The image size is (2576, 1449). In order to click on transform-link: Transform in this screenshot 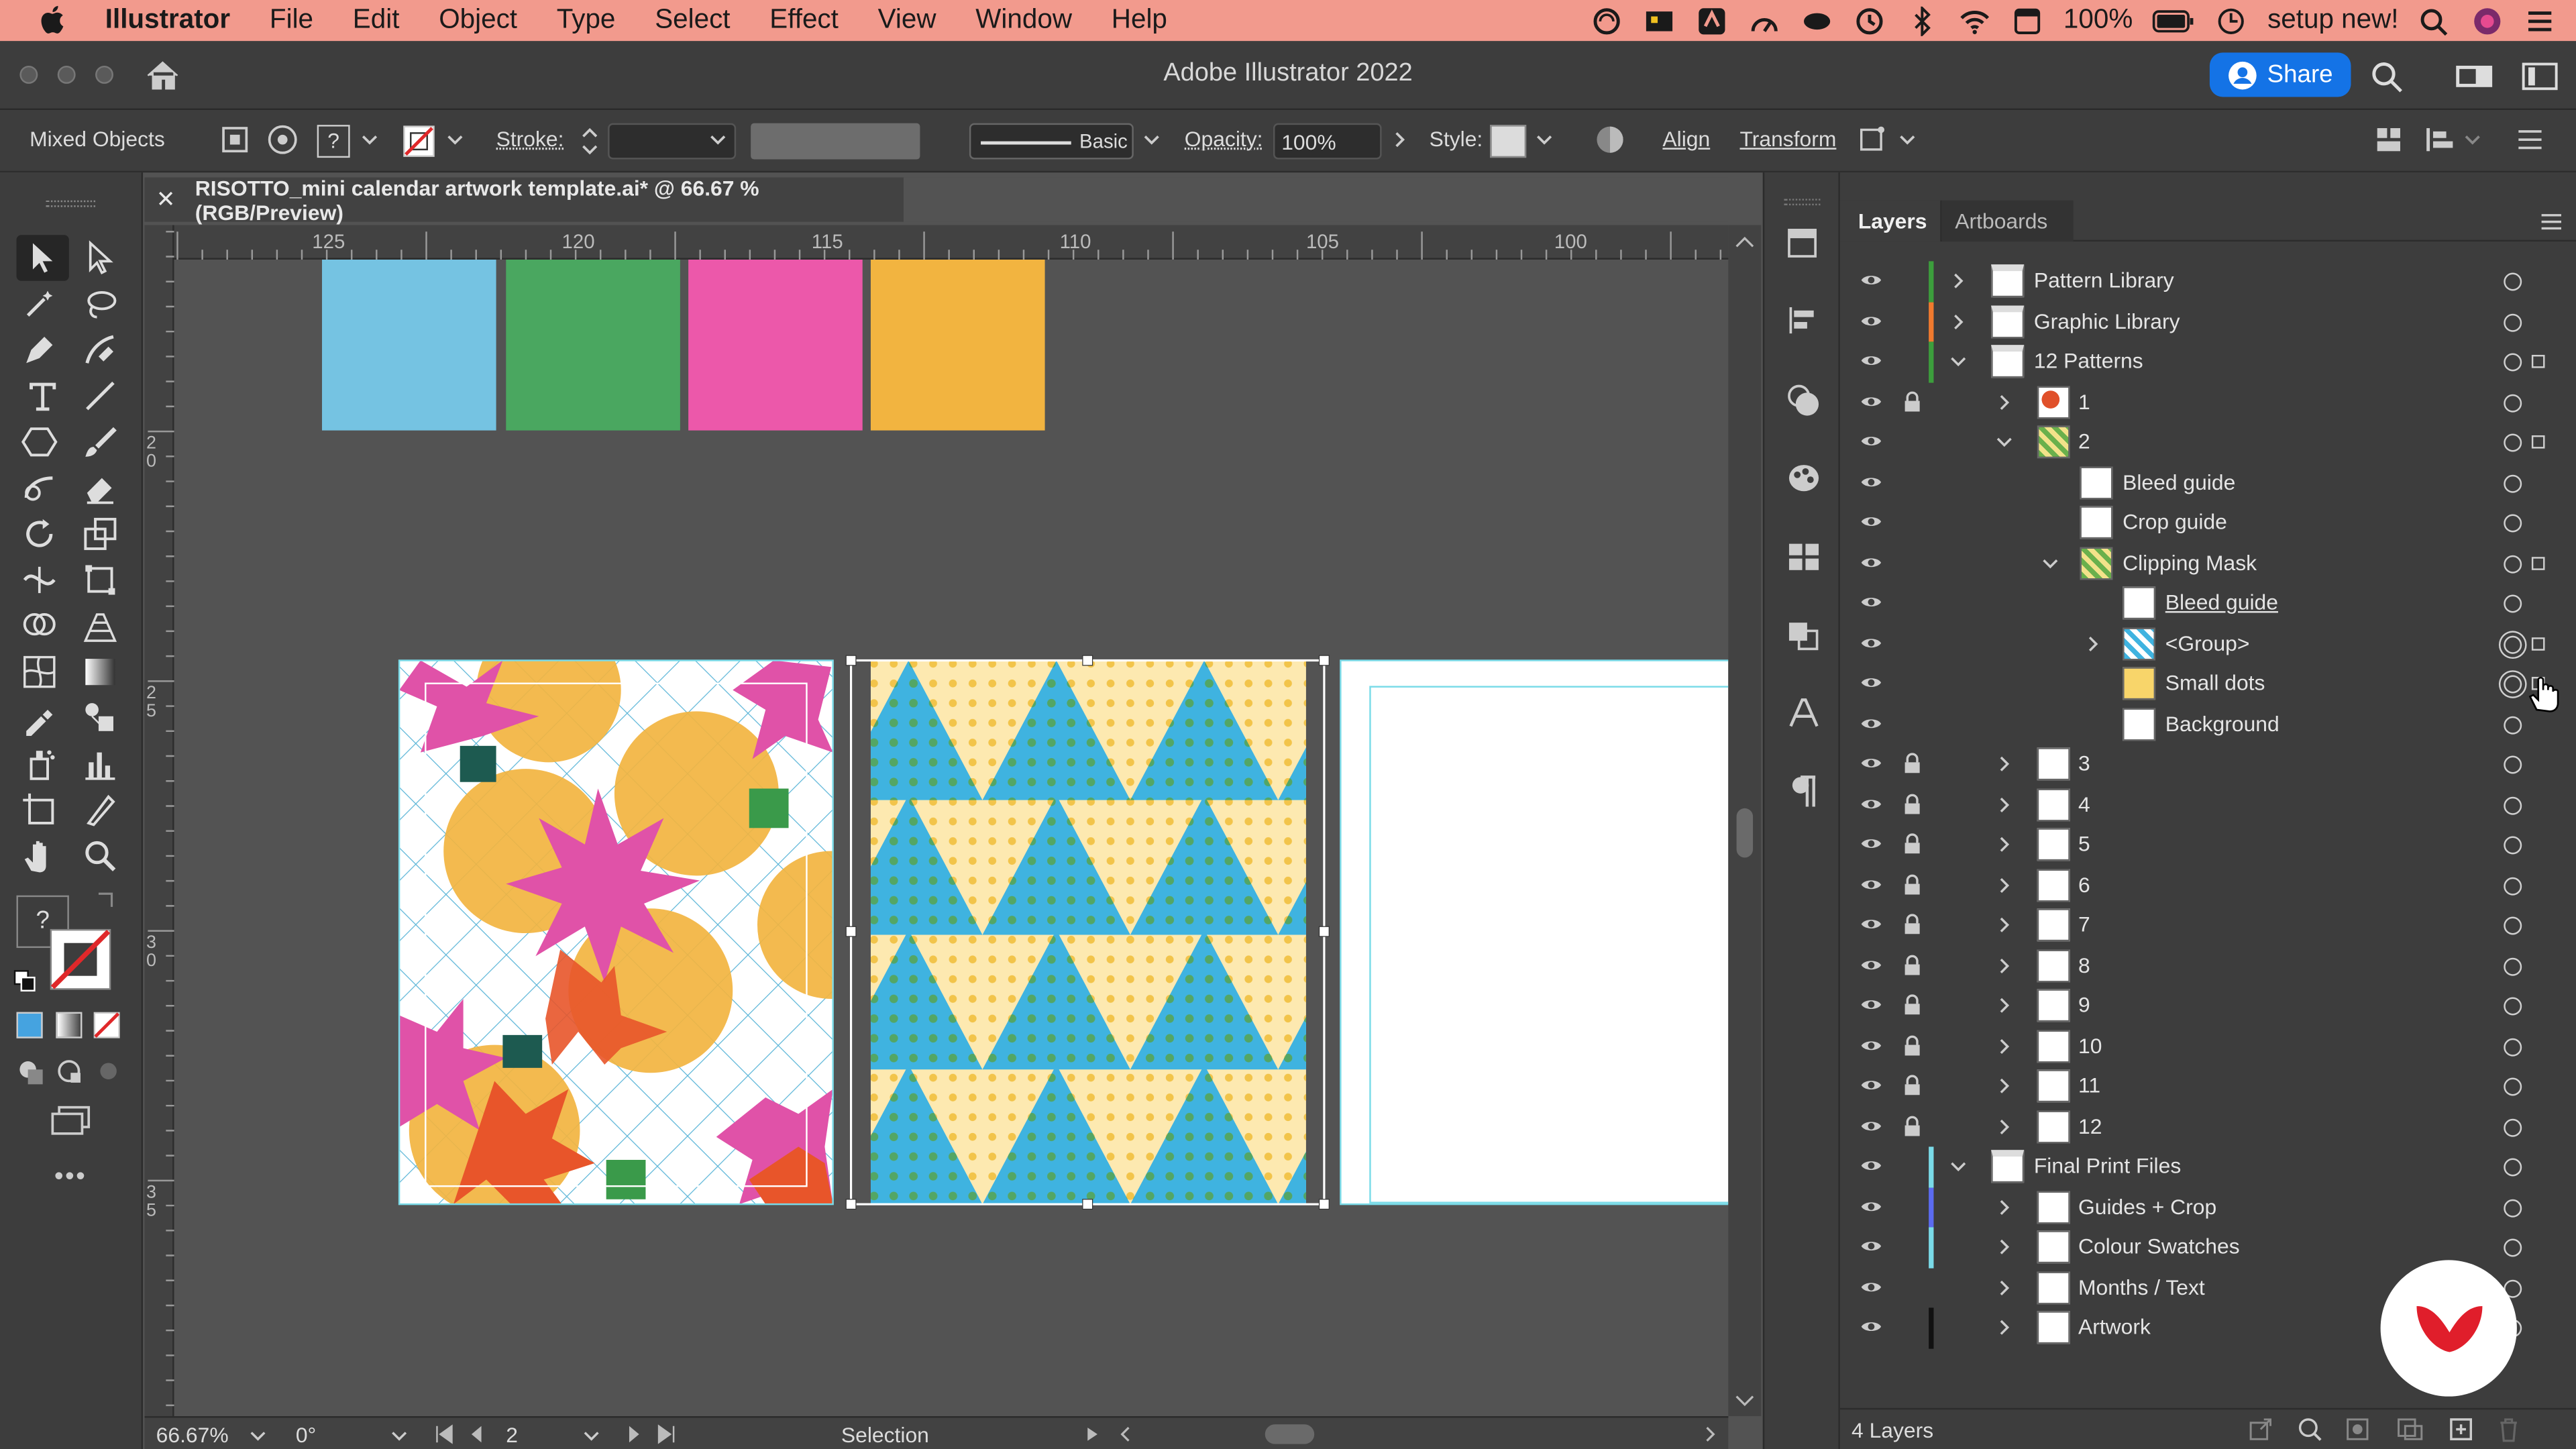, I will do `click(1787, 139)`.